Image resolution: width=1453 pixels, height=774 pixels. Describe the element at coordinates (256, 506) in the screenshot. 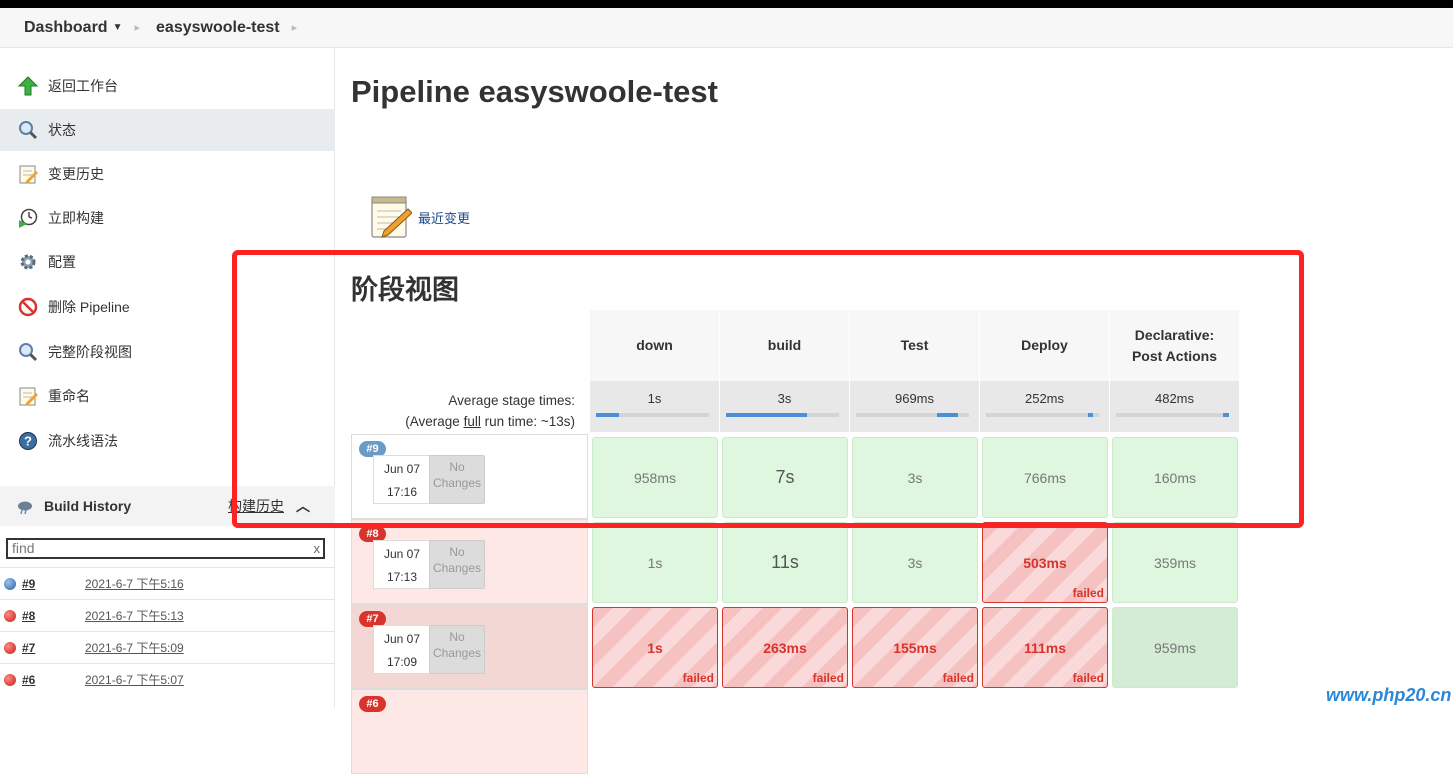

I see `build-trend-link: 构建历史` at that location.